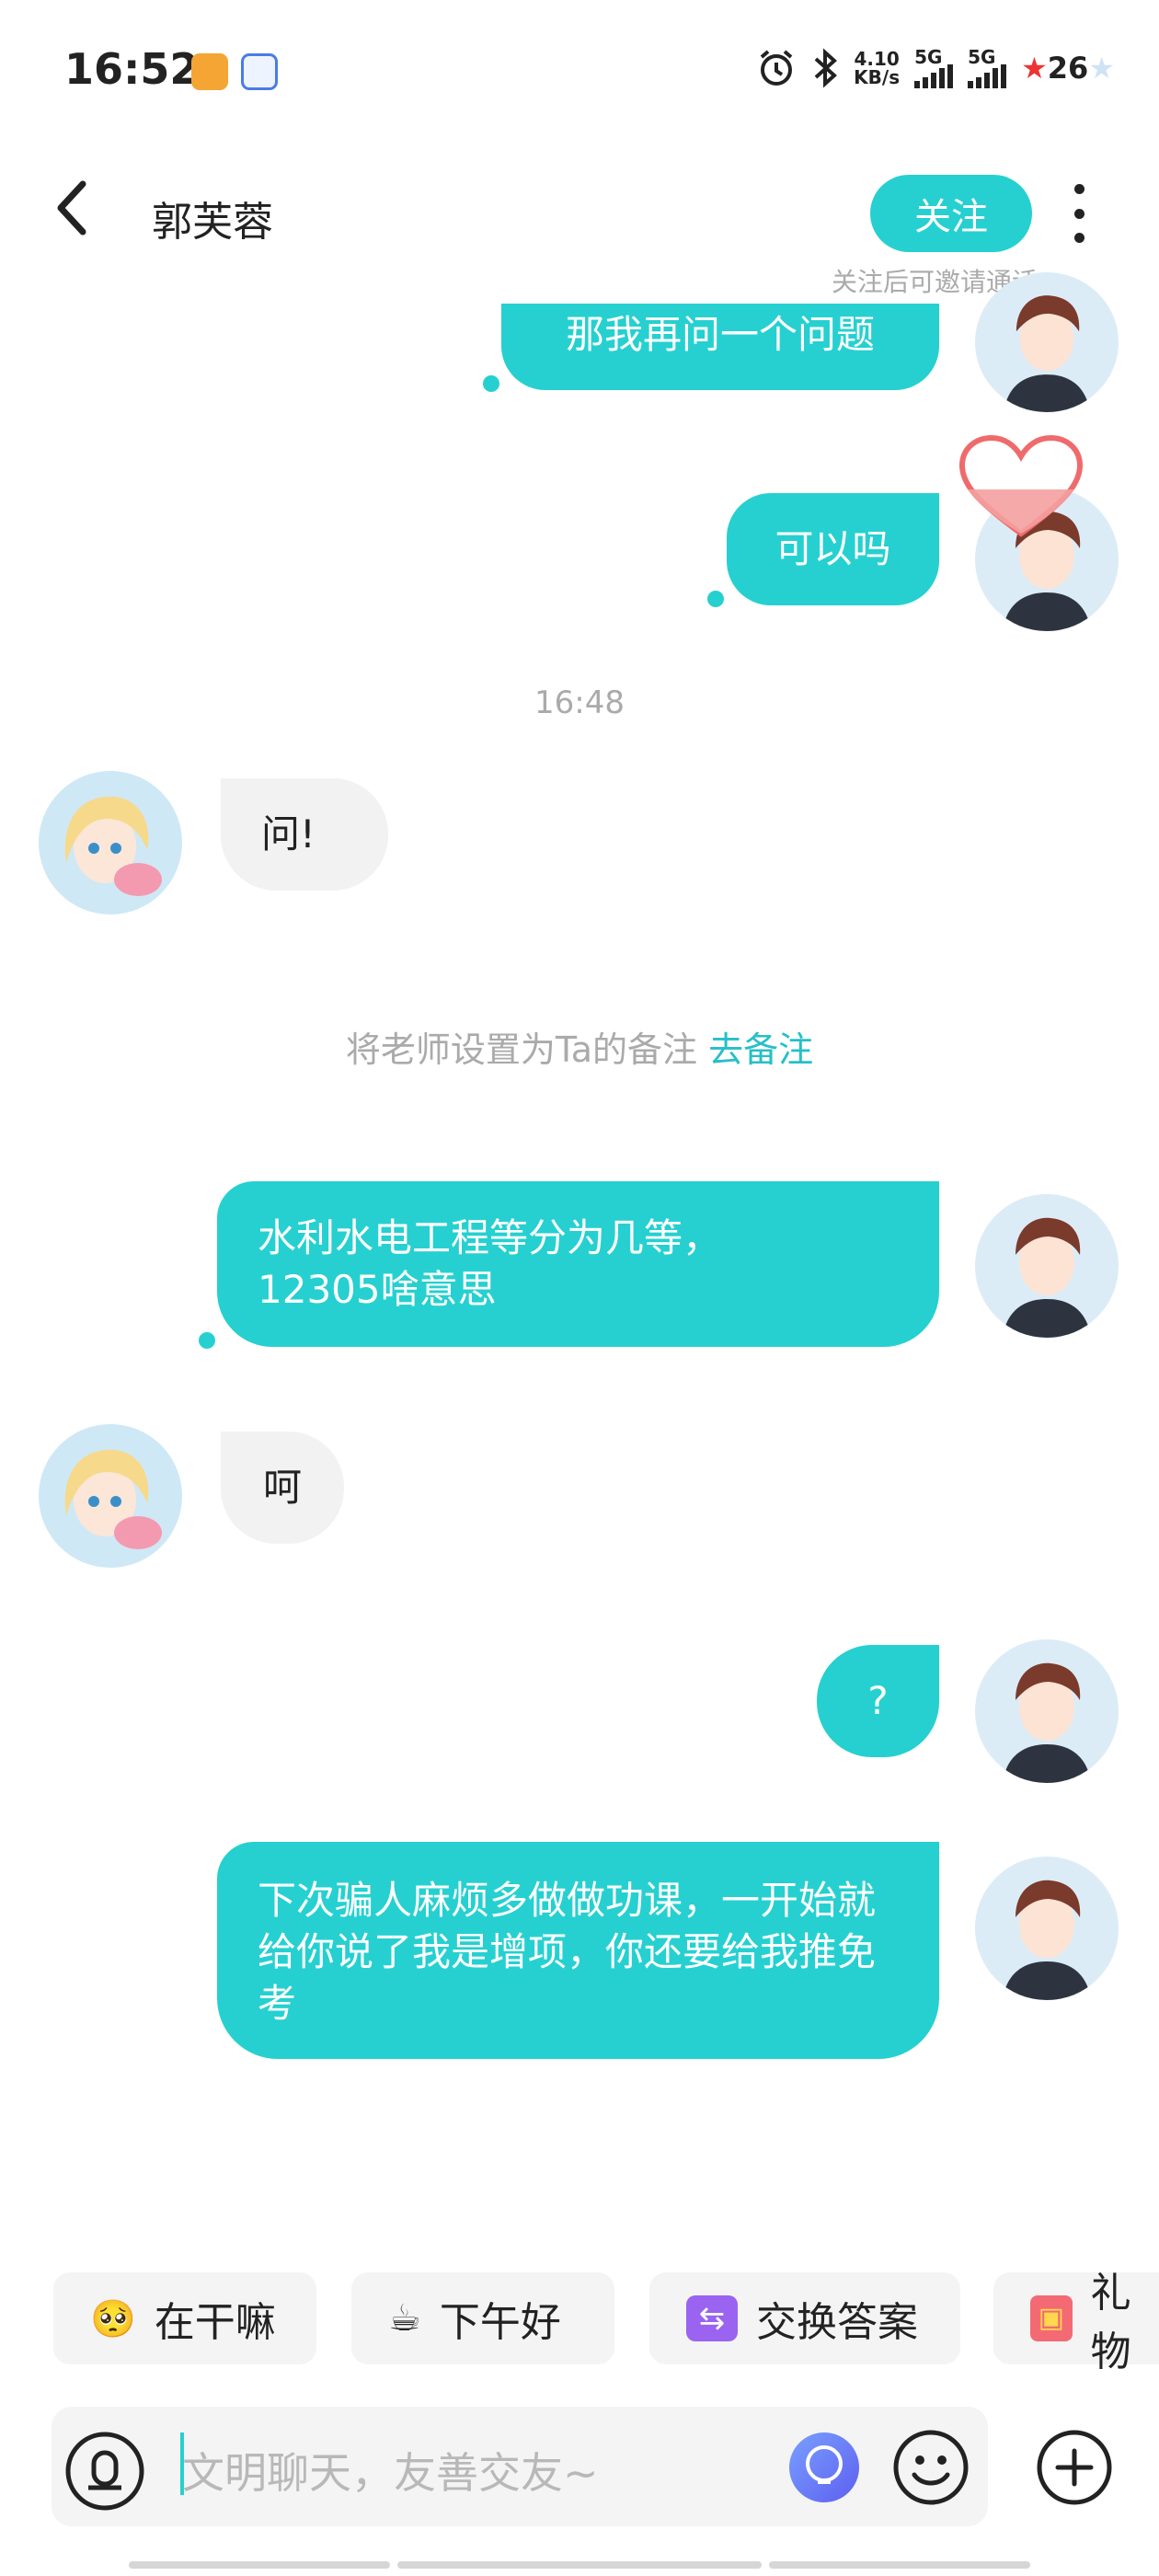 The height and width of the screenshot is (2576, 1159). Describe the element at coordinates (71, 208) in the screenshot. I see `back-arrow-icon` at that location.